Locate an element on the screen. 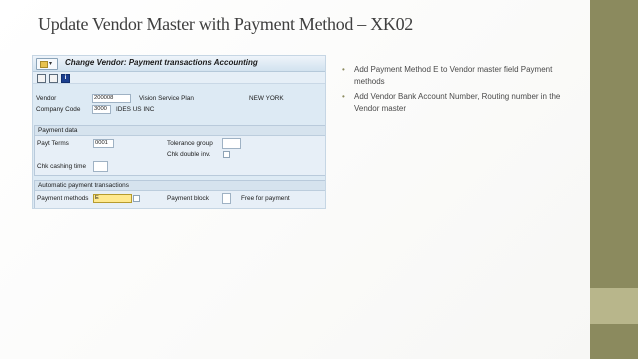 The image size is (638, 359). payment-block-label: Payment block is located at coordinates (188, 198).